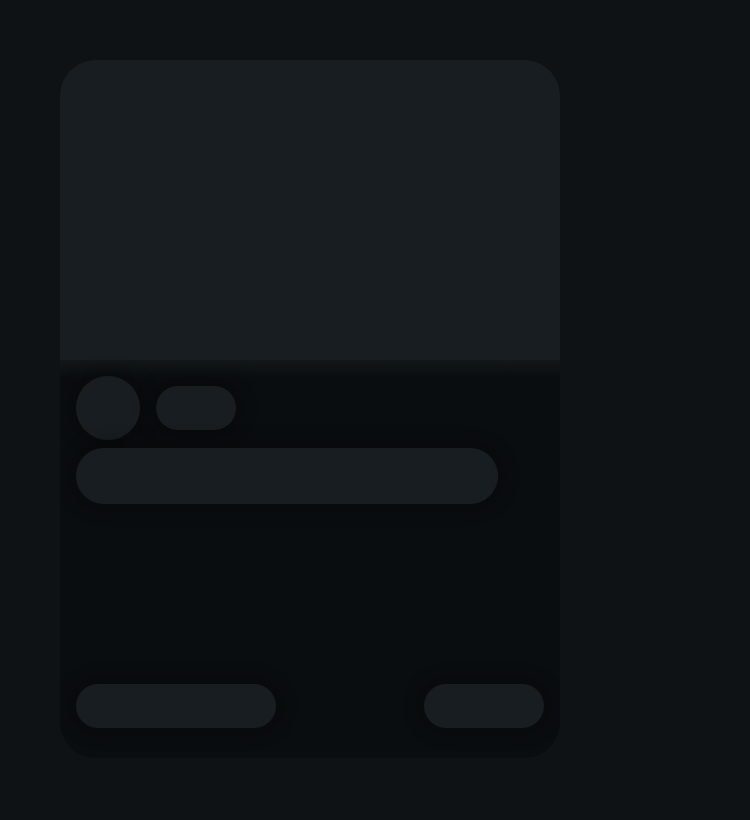  I want to click on secondary-action-placeholder, so click(484, 706).